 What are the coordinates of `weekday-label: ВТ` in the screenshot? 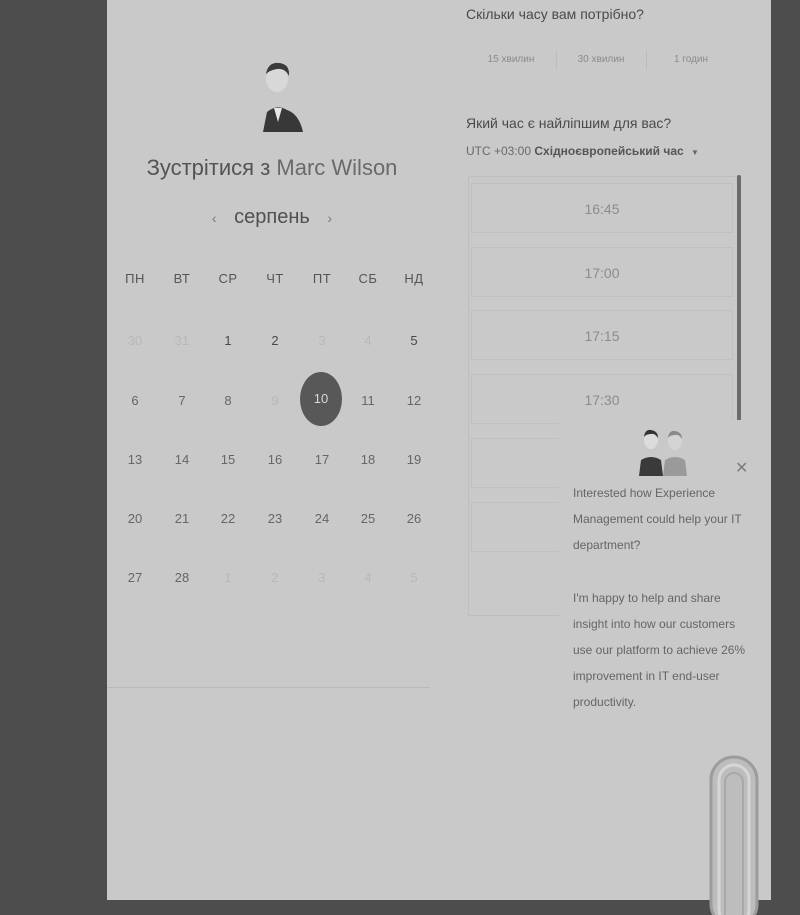 It's located at (182, 278).